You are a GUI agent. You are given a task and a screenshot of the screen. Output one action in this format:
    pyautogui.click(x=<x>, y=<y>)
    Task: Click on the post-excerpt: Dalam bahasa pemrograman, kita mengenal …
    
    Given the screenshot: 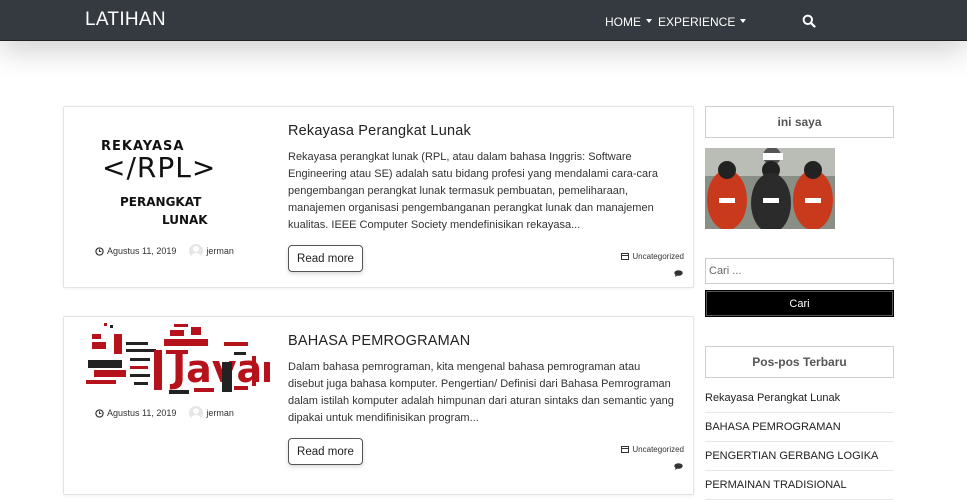 What is the action you would take?
    pyautogui.click(x=481, y=392)
    